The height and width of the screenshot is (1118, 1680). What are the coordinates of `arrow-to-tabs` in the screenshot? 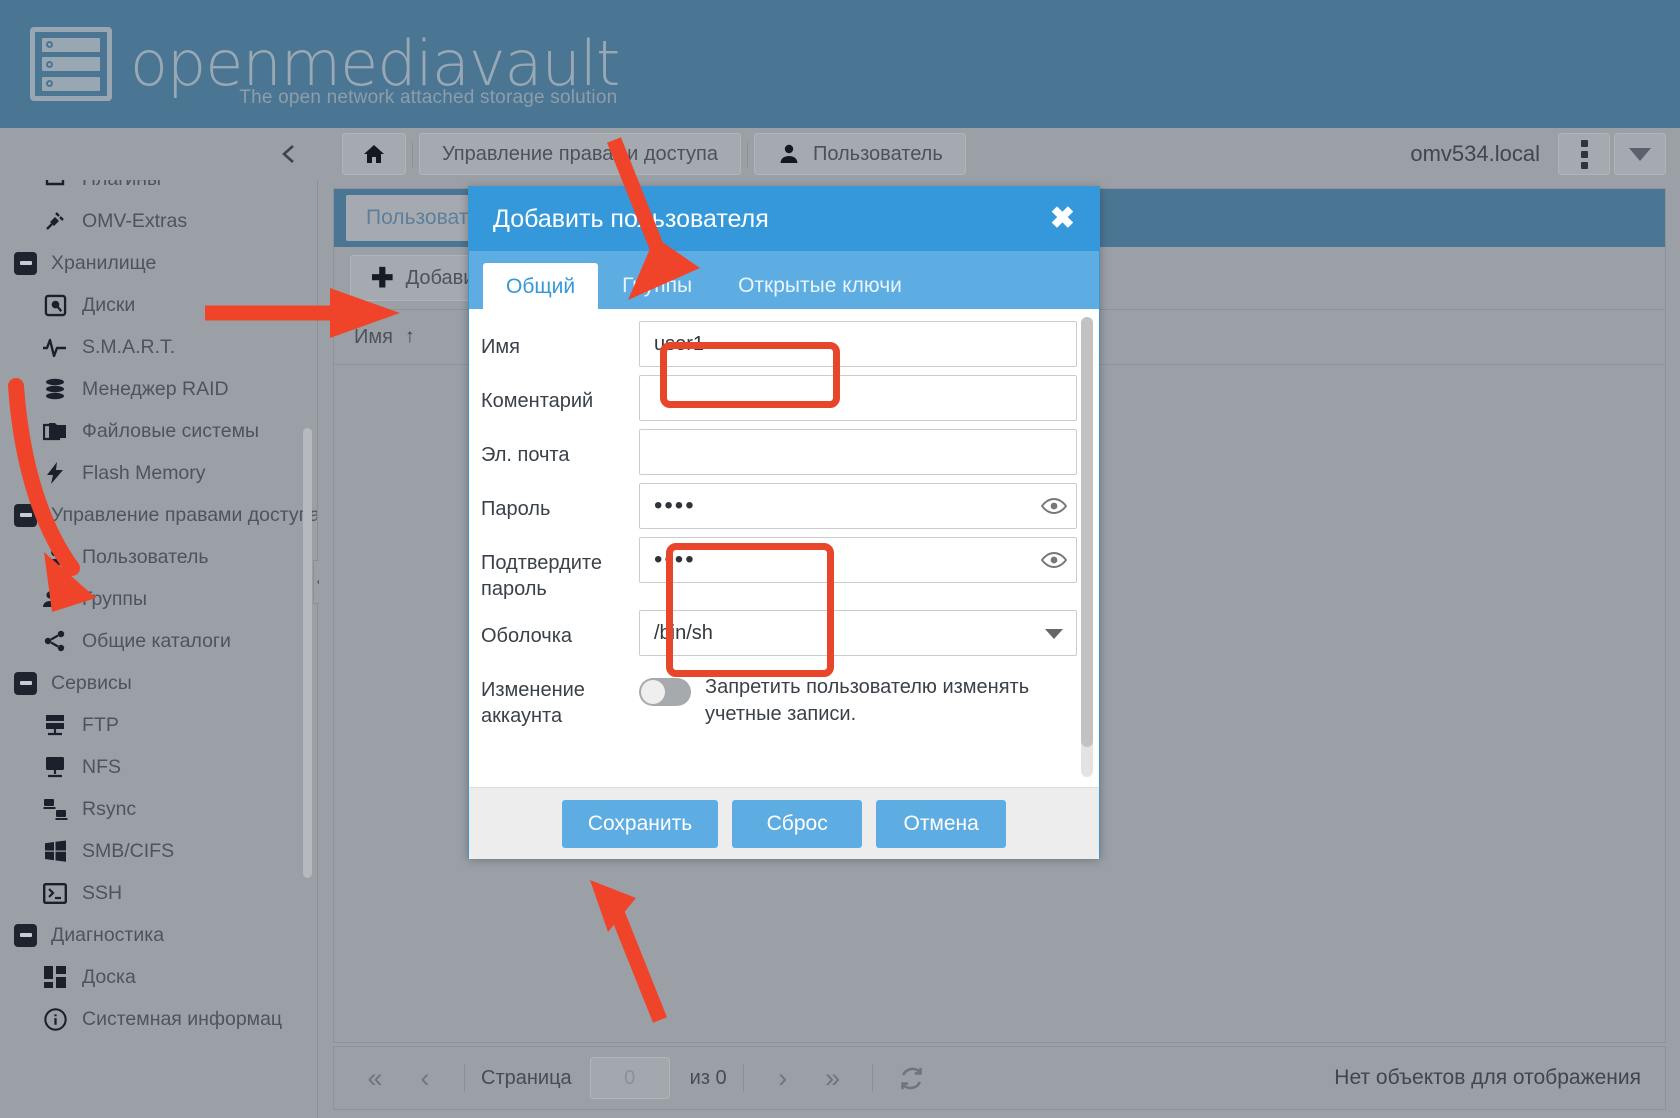 It's located at (653, 218).